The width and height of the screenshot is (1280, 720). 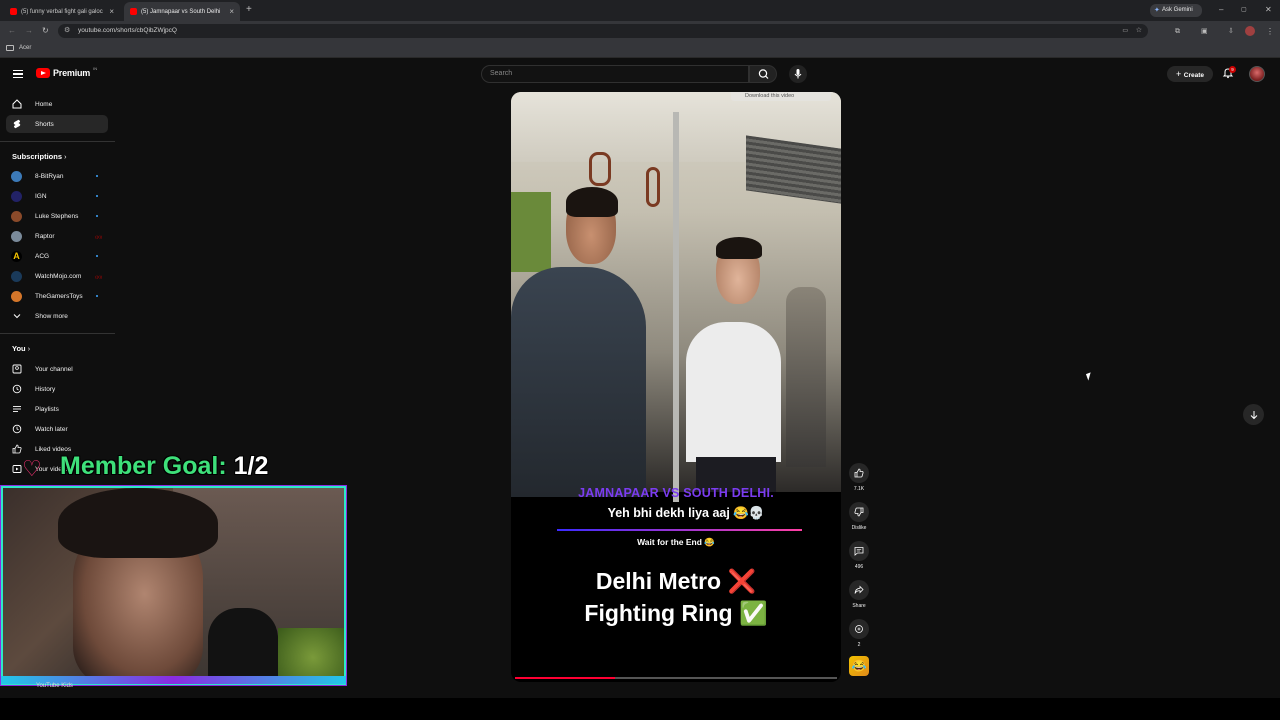 I want to click on remix-icon, so click(x=859, y=629).